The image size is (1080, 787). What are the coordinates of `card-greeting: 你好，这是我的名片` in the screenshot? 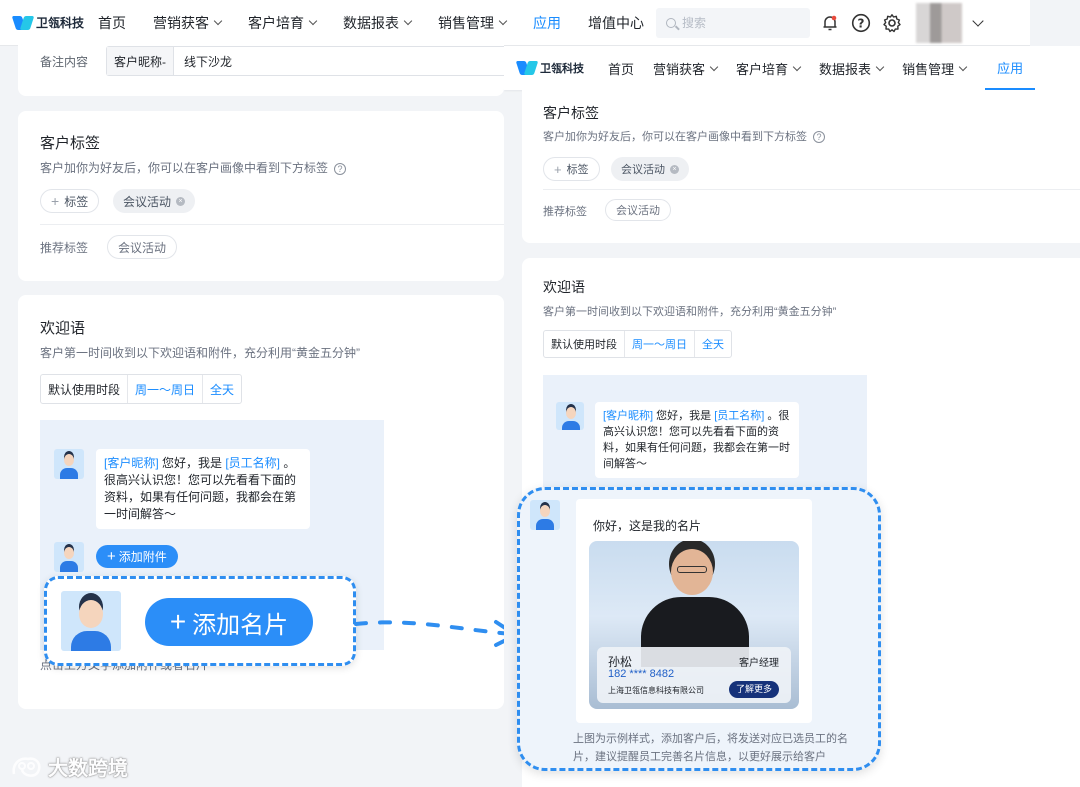 It's located at (647, 526).